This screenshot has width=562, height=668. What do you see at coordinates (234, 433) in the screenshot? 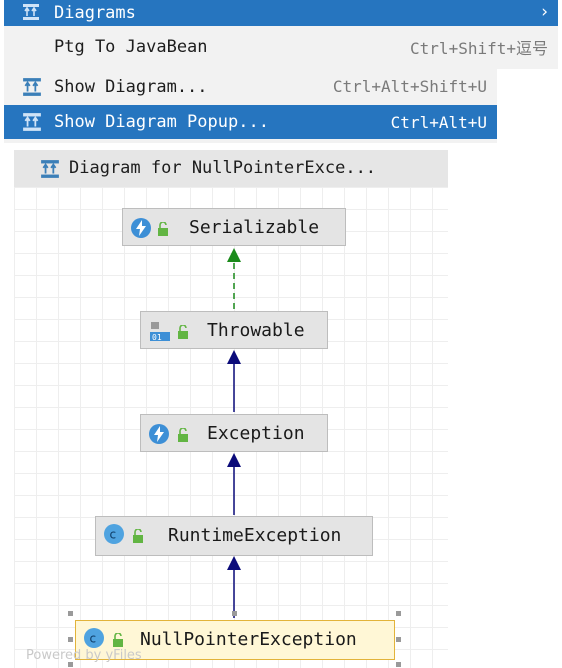
I see `node-exception: Exception` at bounding box center [234, 433].